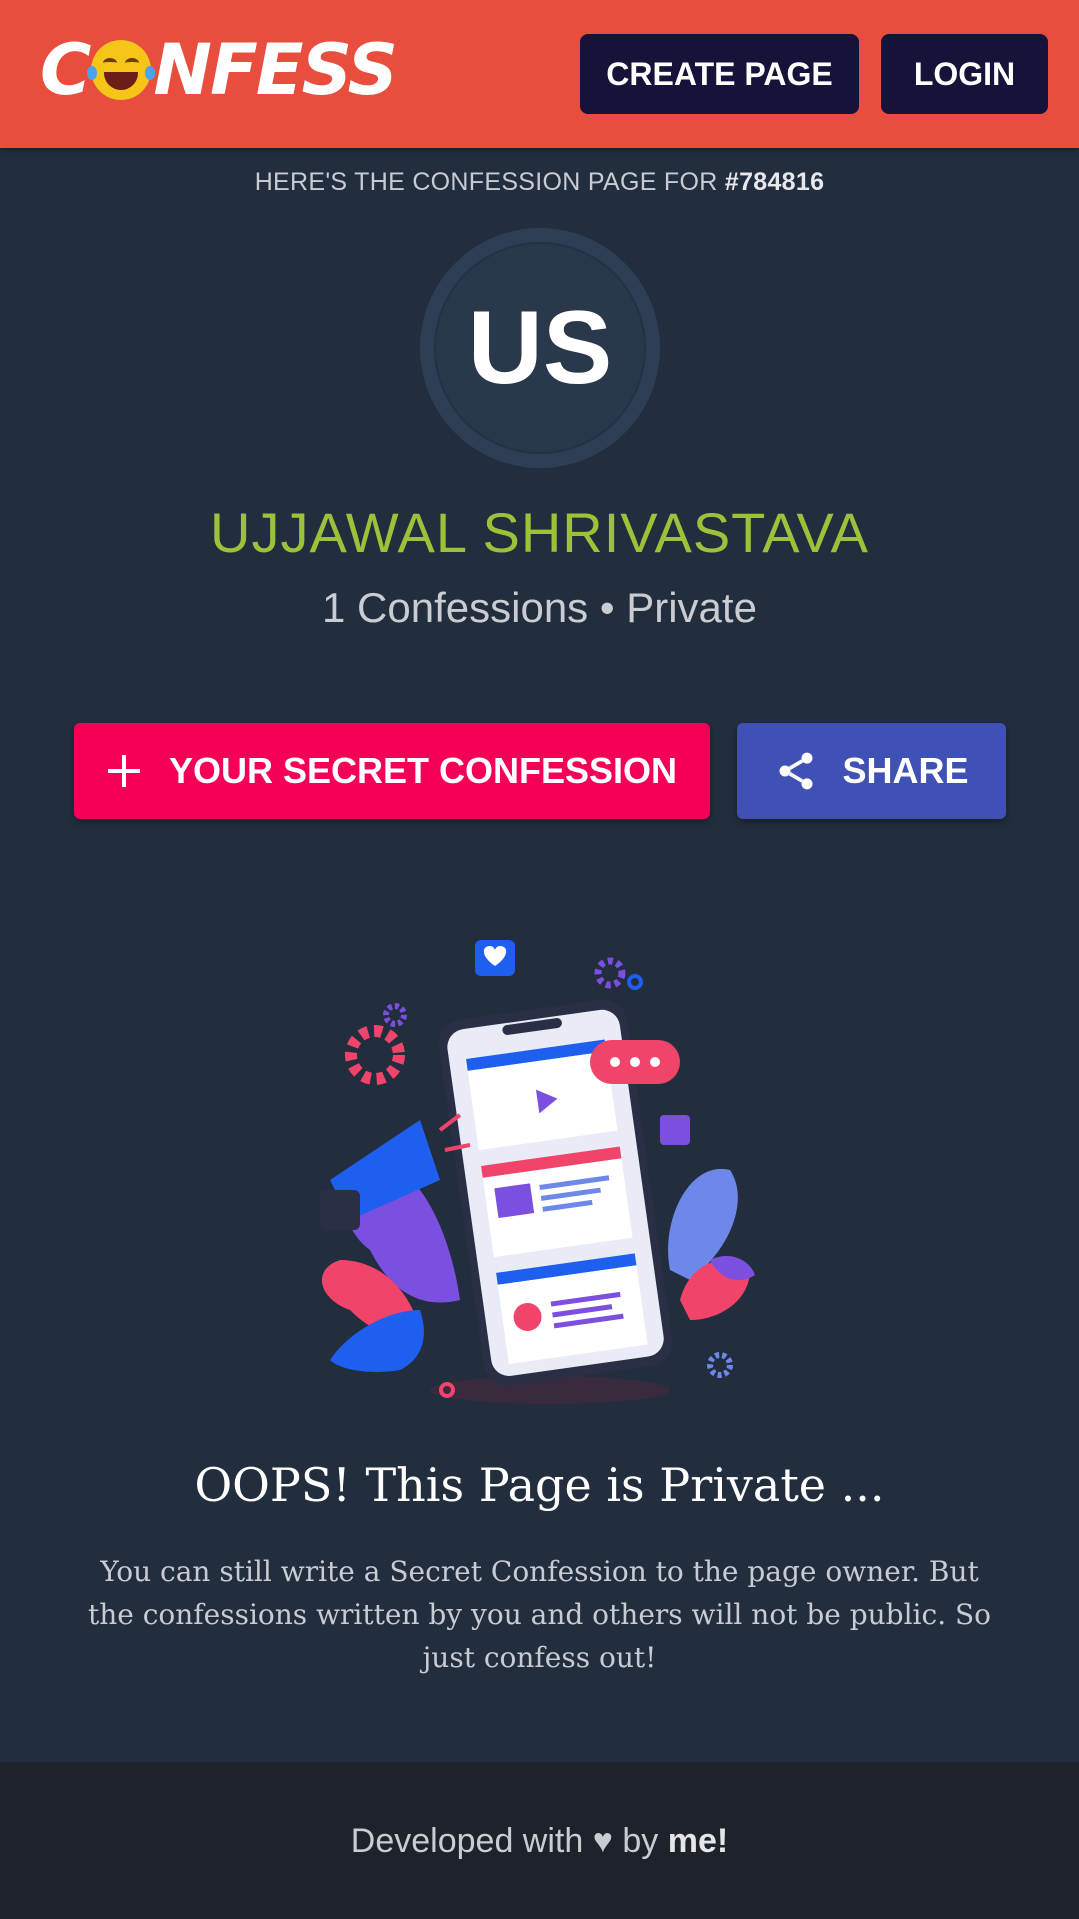 This screenshot has width=1079, height=1919. I want to click on footer-text: Developed with ♥ by me!, so click(539, 1841).